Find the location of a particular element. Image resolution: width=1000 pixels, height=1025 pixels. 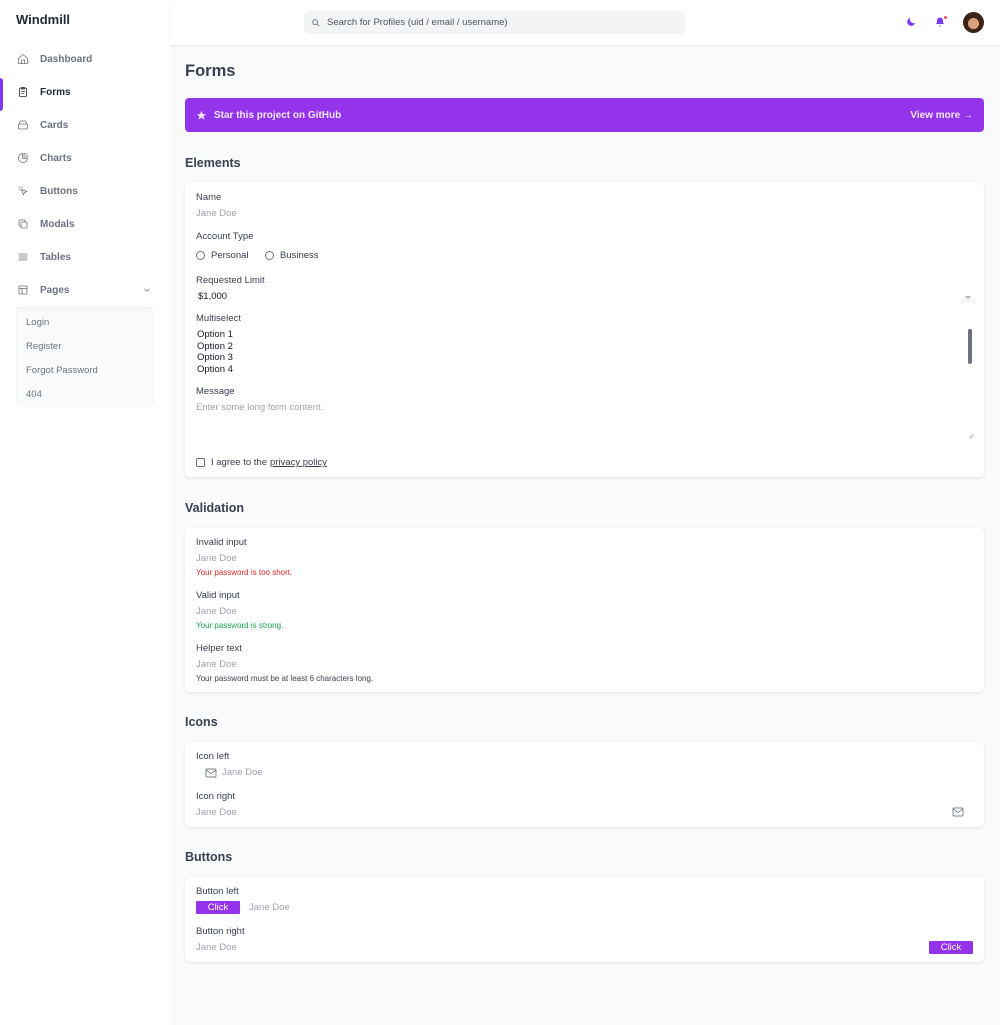

view-more-link: View more → is located at coordinates (941, 115).